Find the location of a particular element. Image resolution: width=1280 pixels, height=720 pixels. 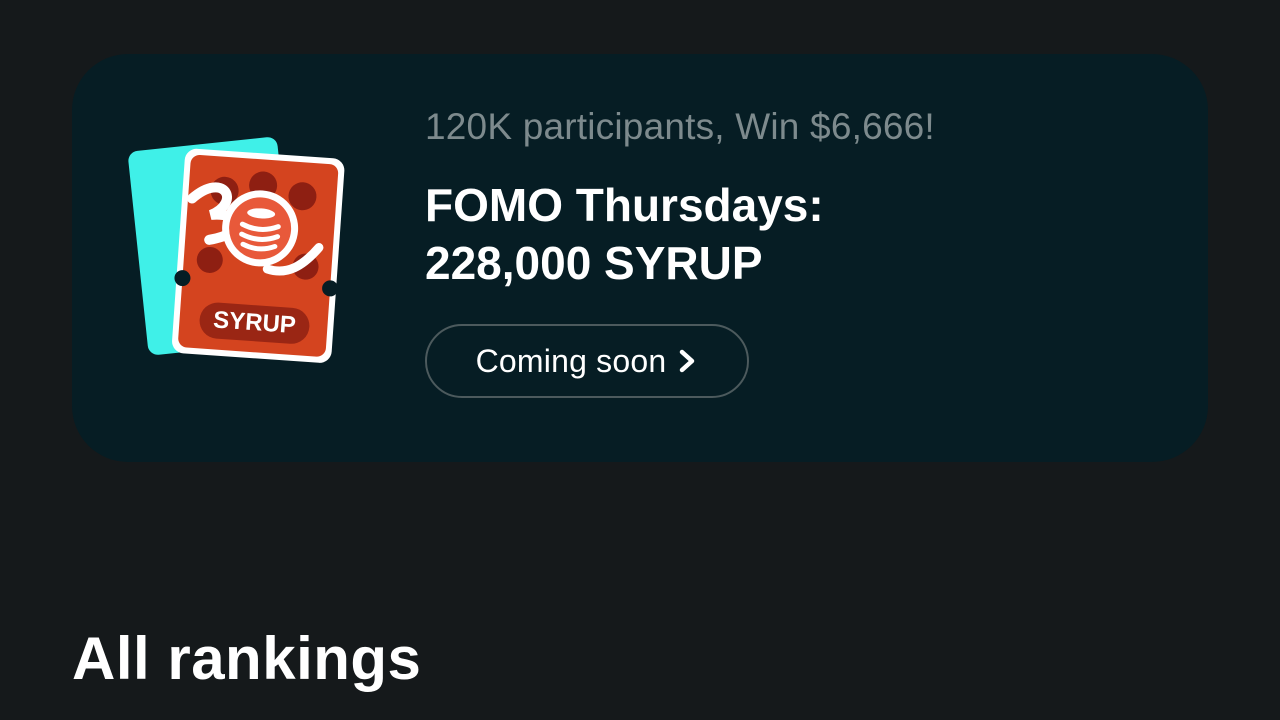

ticket-icon: SYRUP is located at coordinates (243, 249).